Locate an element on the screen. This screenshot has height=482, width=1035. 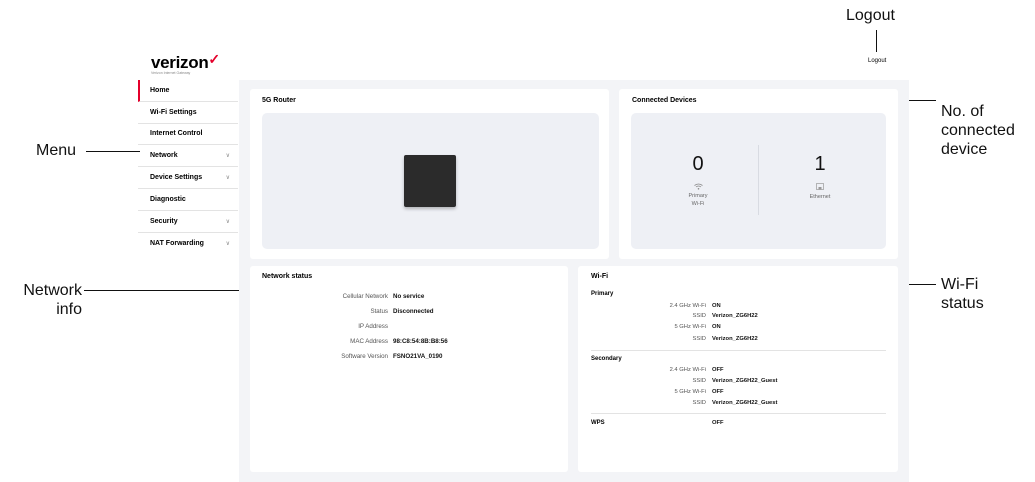
wifi-device-label: Primary Wi-Fi is located at coordinates (698, 200).